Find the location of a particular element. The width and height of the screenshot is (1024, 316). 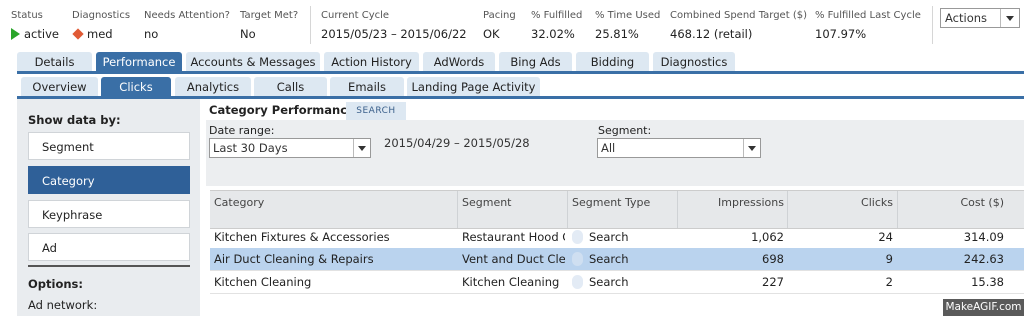

cell-segment: Vent and Duct Clea is located at coordinates (513, 259).